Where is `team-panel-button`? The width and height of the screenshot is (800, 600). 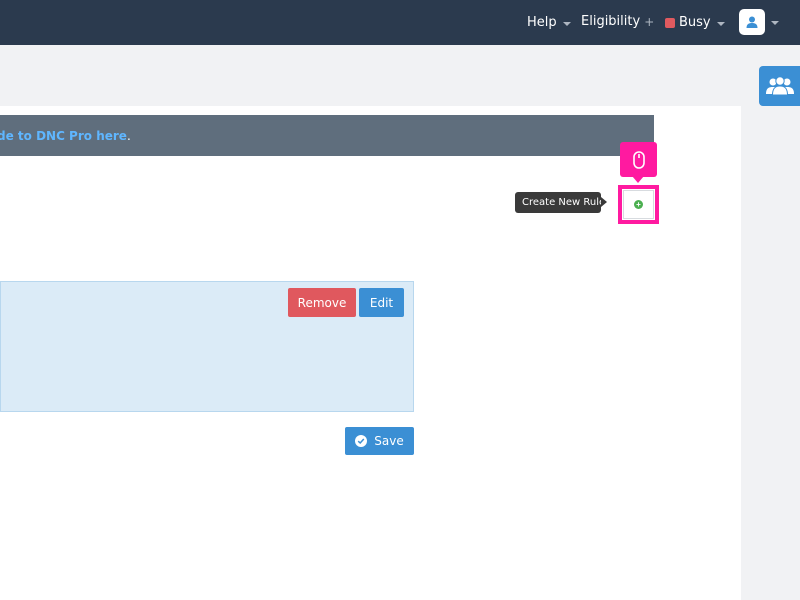 team-panel-button is located at coordinates (779, 86).